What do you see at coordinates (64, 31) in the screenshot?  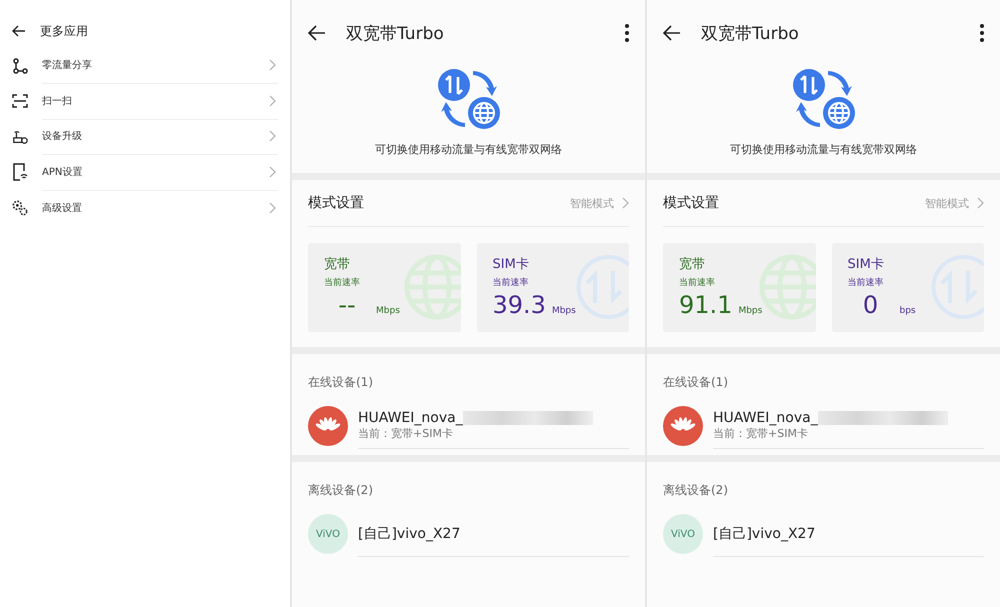 I see `page-title: 更多应用` at bounding box center [64, 31].